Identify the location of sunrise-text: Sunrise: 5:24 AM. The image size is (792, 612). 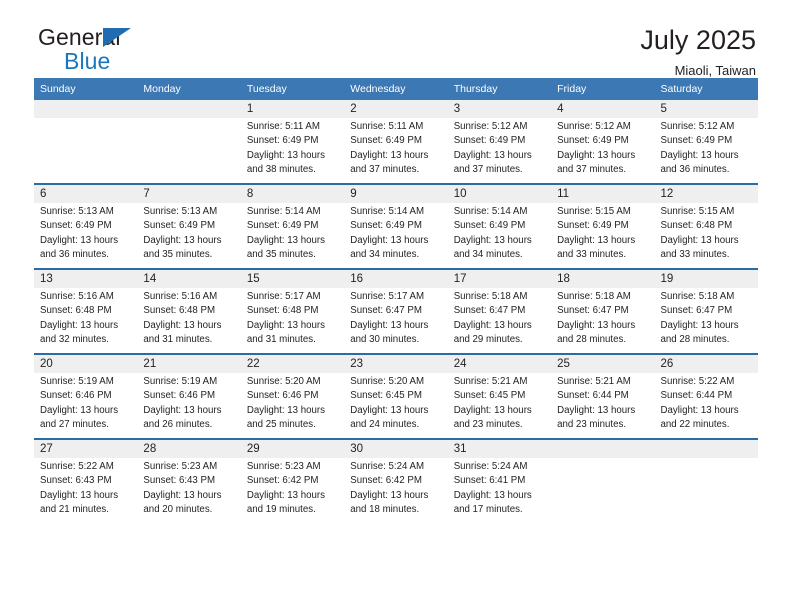
(490, 466).